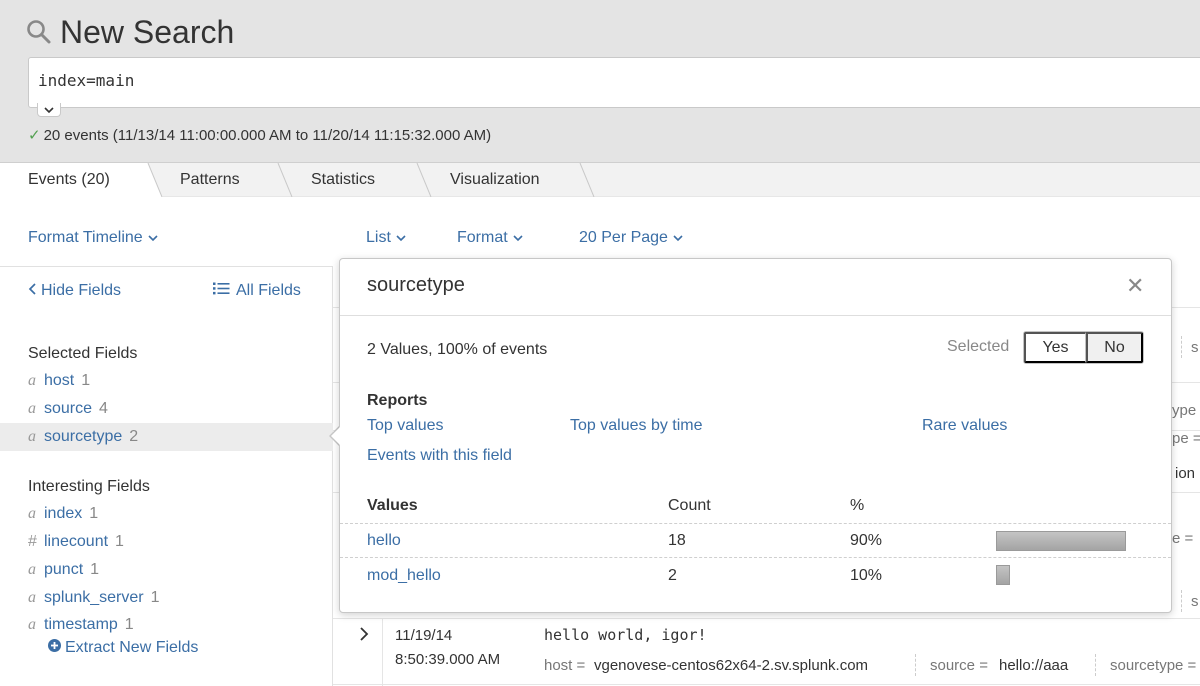 The image size is (1200, 686). I want to click on extract-new-fields-link: Extract New Fields, so click(123, 648).